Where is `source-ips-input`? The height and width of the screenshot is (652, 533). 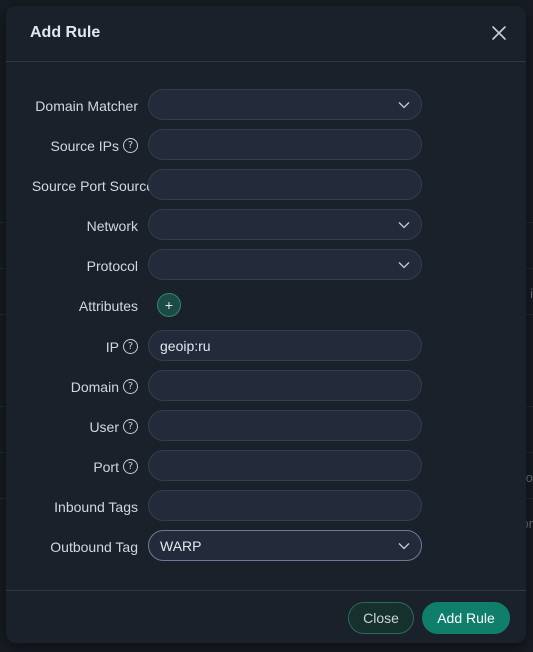
source-ips-input is located at coordinates (285, 144).